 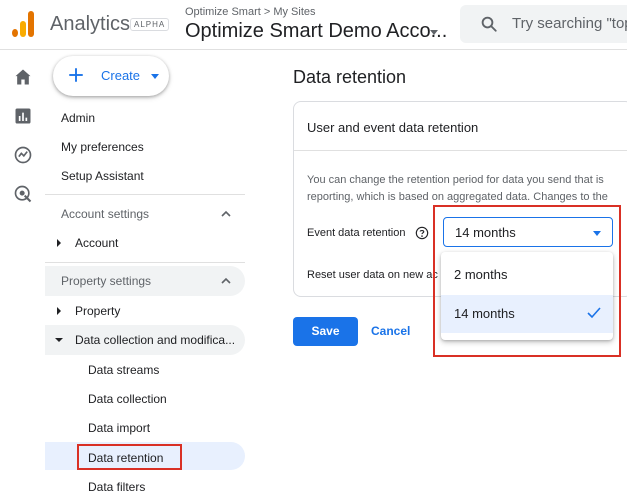 I want to click on search-input: Try searching "top, so click(x=543, y=24).